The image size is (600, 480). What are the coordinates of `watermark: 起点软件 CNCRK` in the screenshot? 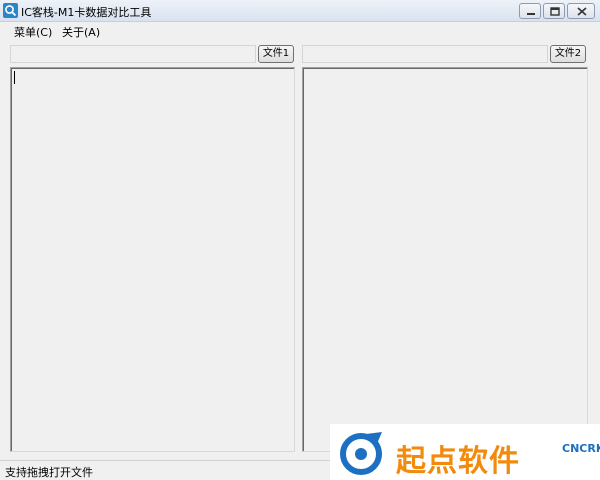 It's located at (465, 452).